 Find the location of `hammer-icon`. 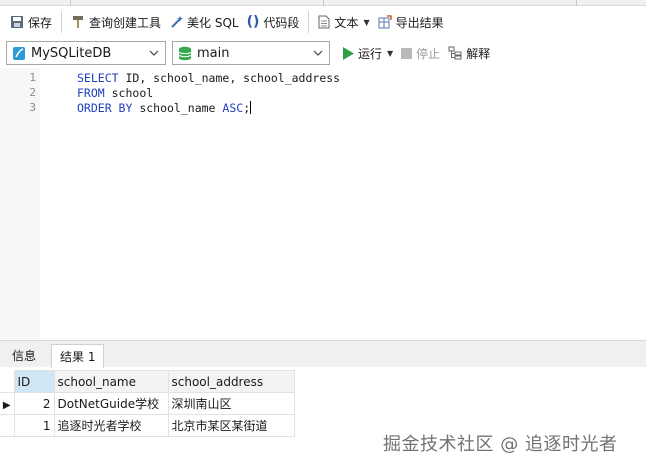

hammer-icon is located at coordinates (78, 22).